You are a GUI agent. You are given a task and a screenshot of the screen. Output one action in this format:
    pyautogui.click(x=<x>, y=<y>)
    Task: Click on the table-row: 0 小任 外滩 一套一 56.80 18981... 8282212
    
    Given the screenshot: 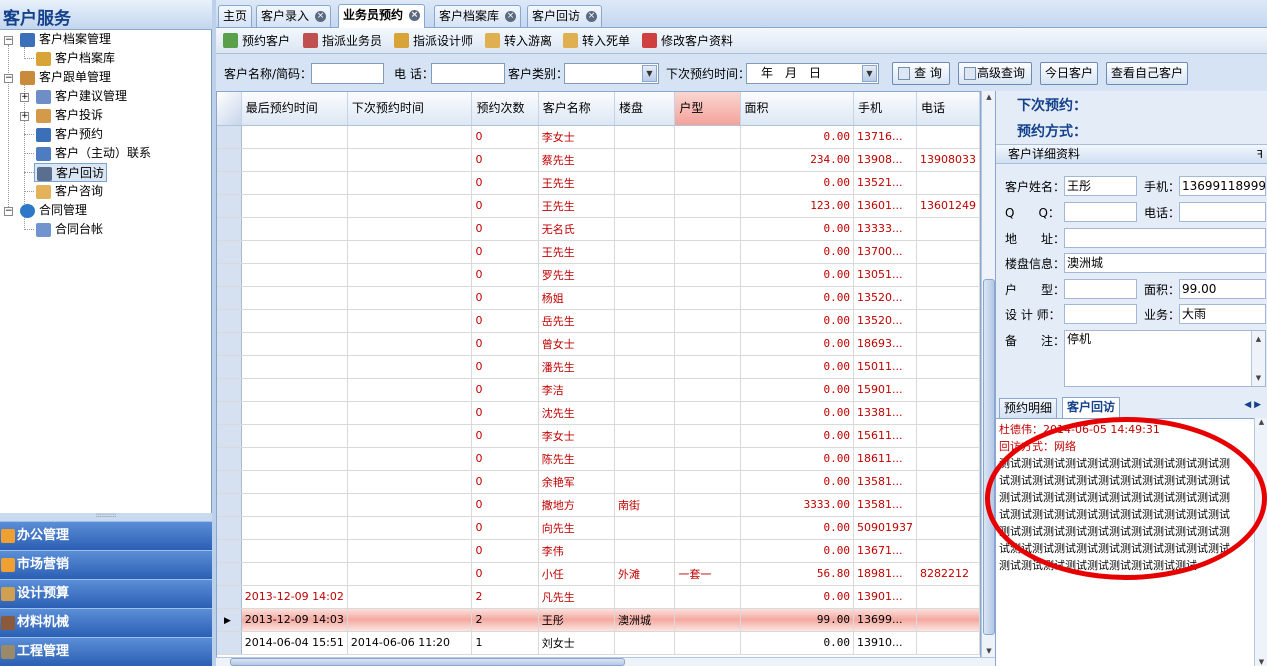 What is the action you would take?
    pyautogui.click(x=598, y=574)
    